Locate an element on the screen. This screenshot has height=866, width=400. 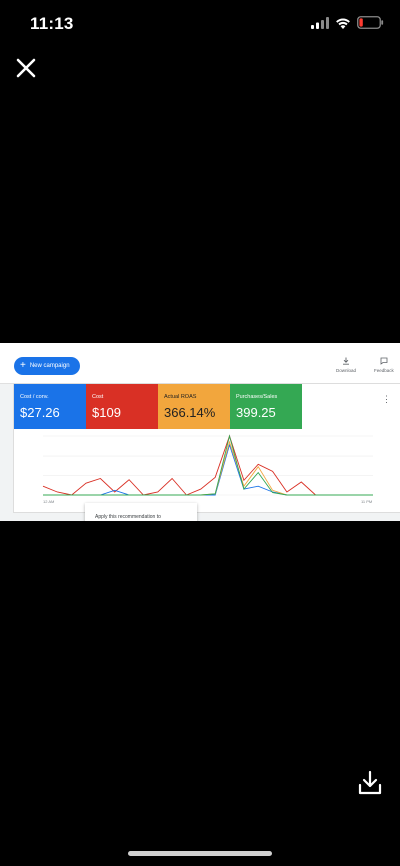
recommendation-text: Apply this recommendation to is located at coordinates (128, 517).